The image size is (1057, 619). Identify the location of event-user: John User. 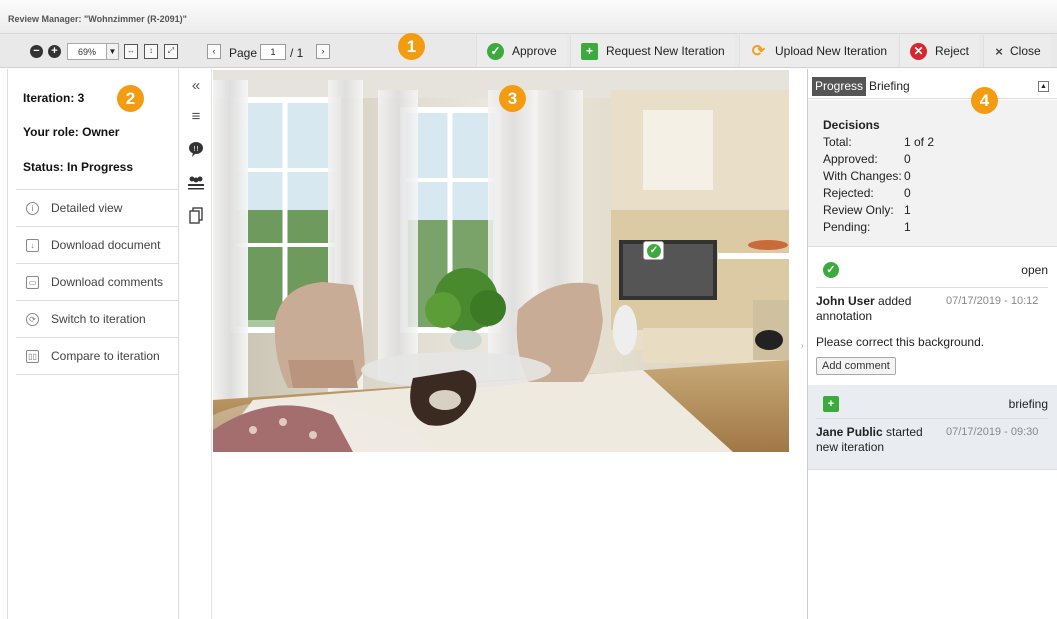
(845, 301).